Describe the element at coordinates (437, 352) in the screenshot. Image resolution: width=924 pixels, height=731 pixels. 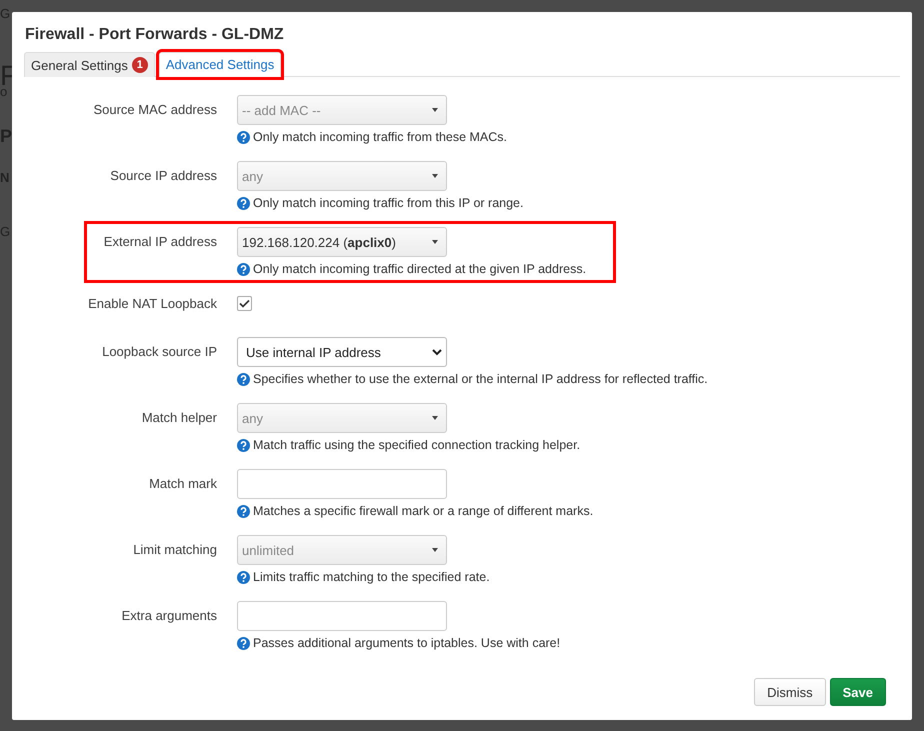
I see `chevron-icon` at that location.